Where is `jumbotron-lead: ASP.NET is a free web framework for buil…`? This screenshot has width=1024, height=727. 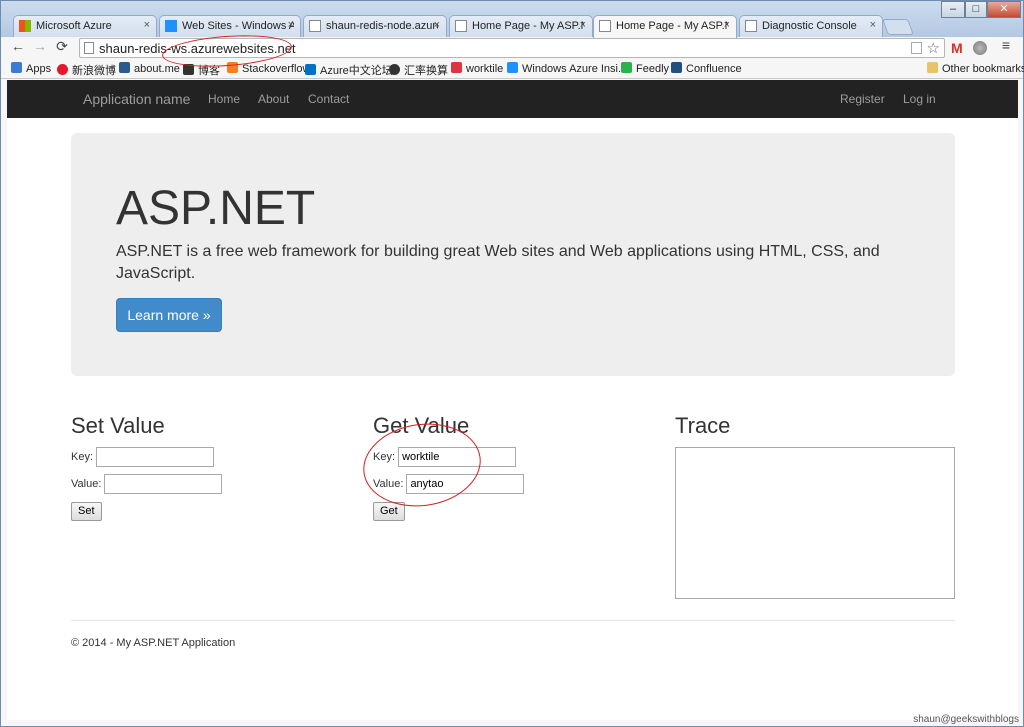 jumbotron-lead: ASP.NET is a free web framework for buil… is located at coordinates (498, 262).